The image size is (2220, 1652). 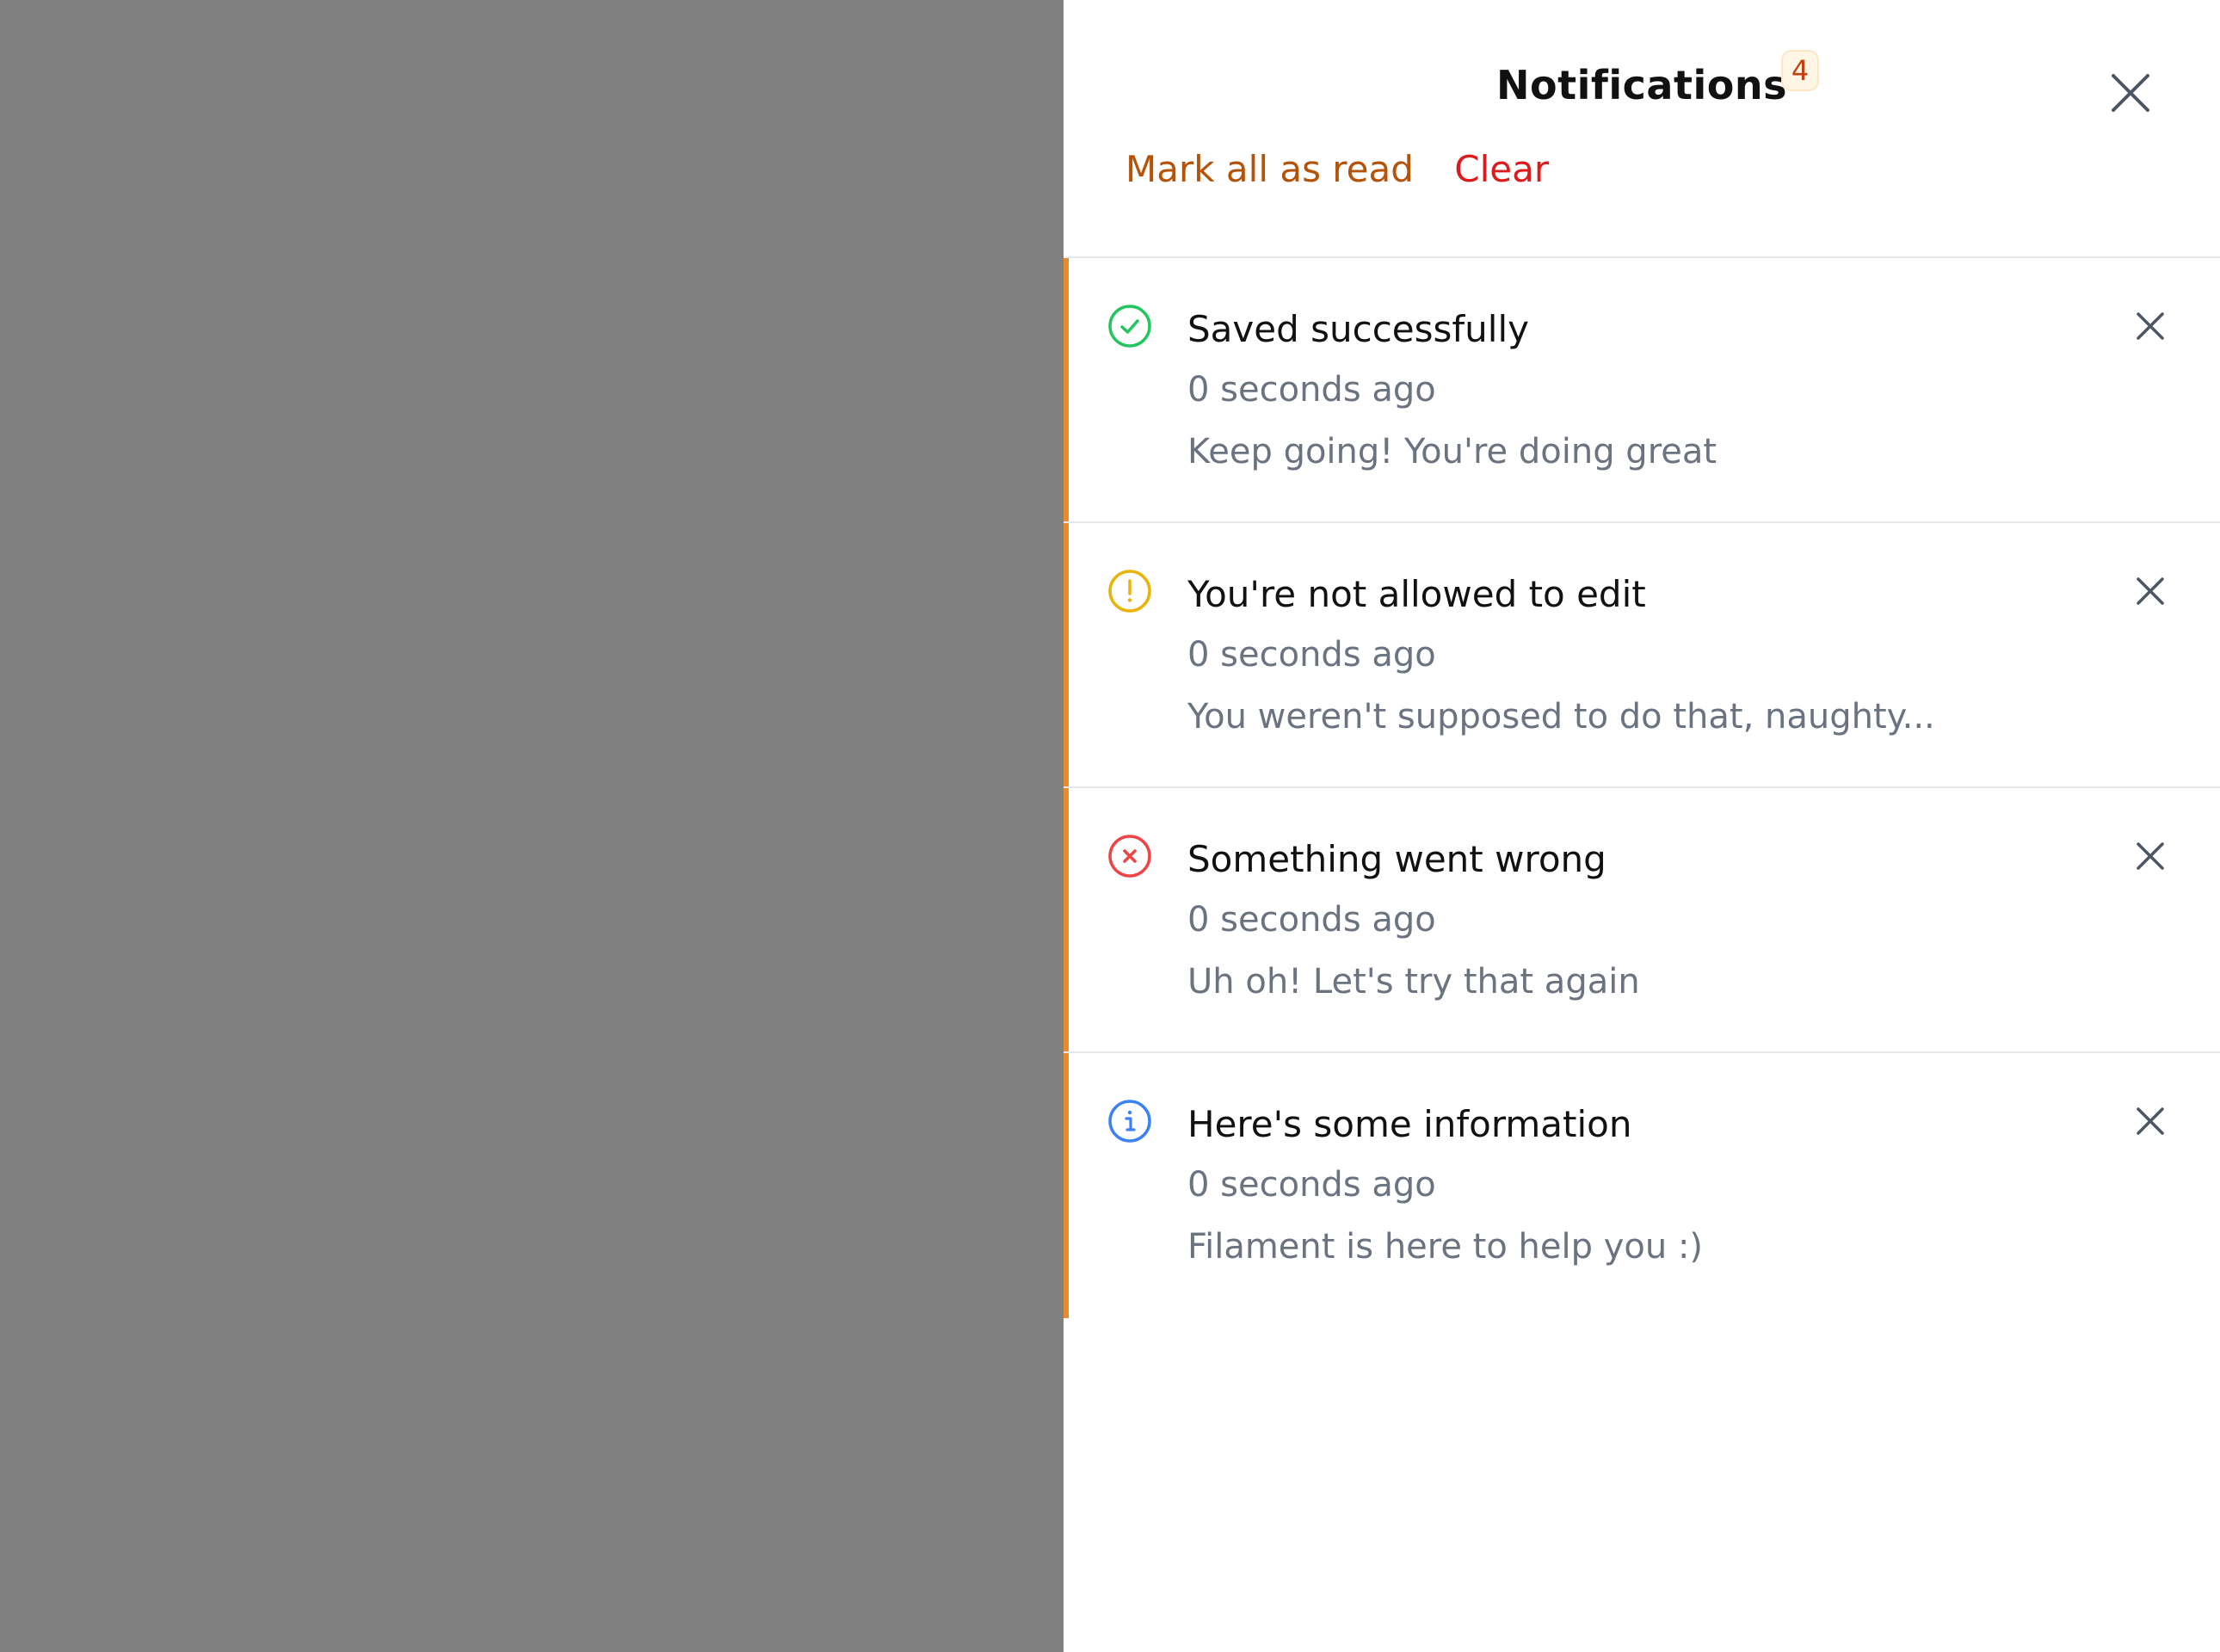 What do you see at coordinates (1129, 856) in the screenshot?
I see `x-circle-icon` at bounding box center [1129, 856].